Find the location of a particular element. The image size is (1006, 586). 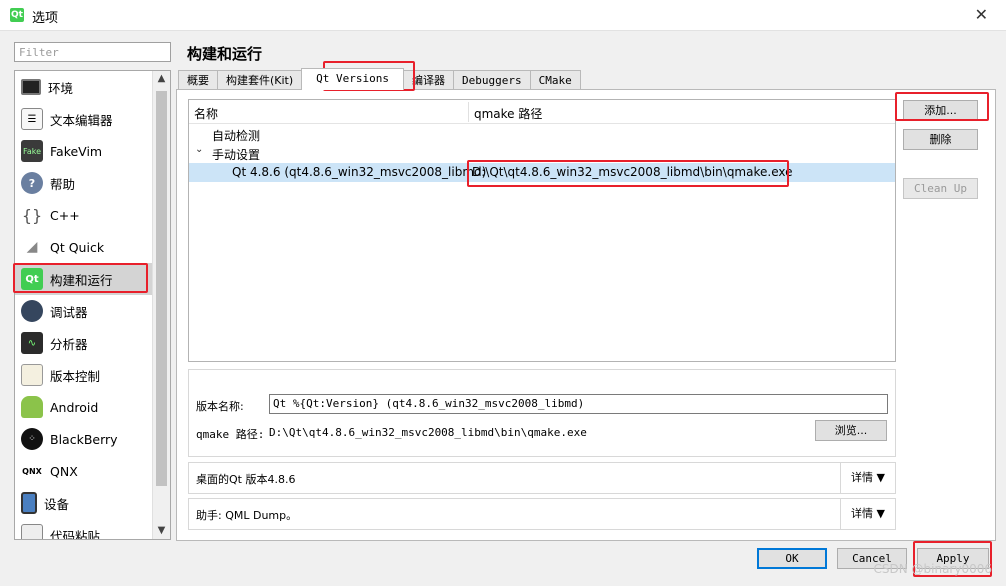

category-item-text-editor: ☰ 文本编辑器 is located at coordinates (83, 119).